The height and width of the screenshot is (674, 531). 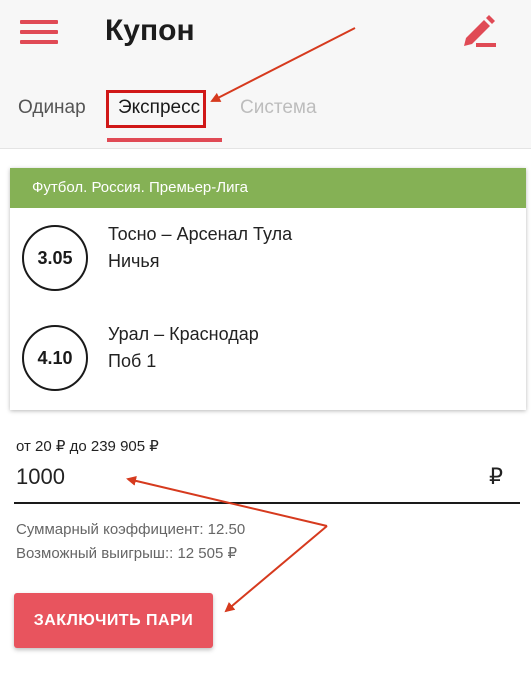 What do you see at coordinates (183, 334) in the screenshot?
I see `match-name: Урал – Краснодар` at bounding box center [183, 334].